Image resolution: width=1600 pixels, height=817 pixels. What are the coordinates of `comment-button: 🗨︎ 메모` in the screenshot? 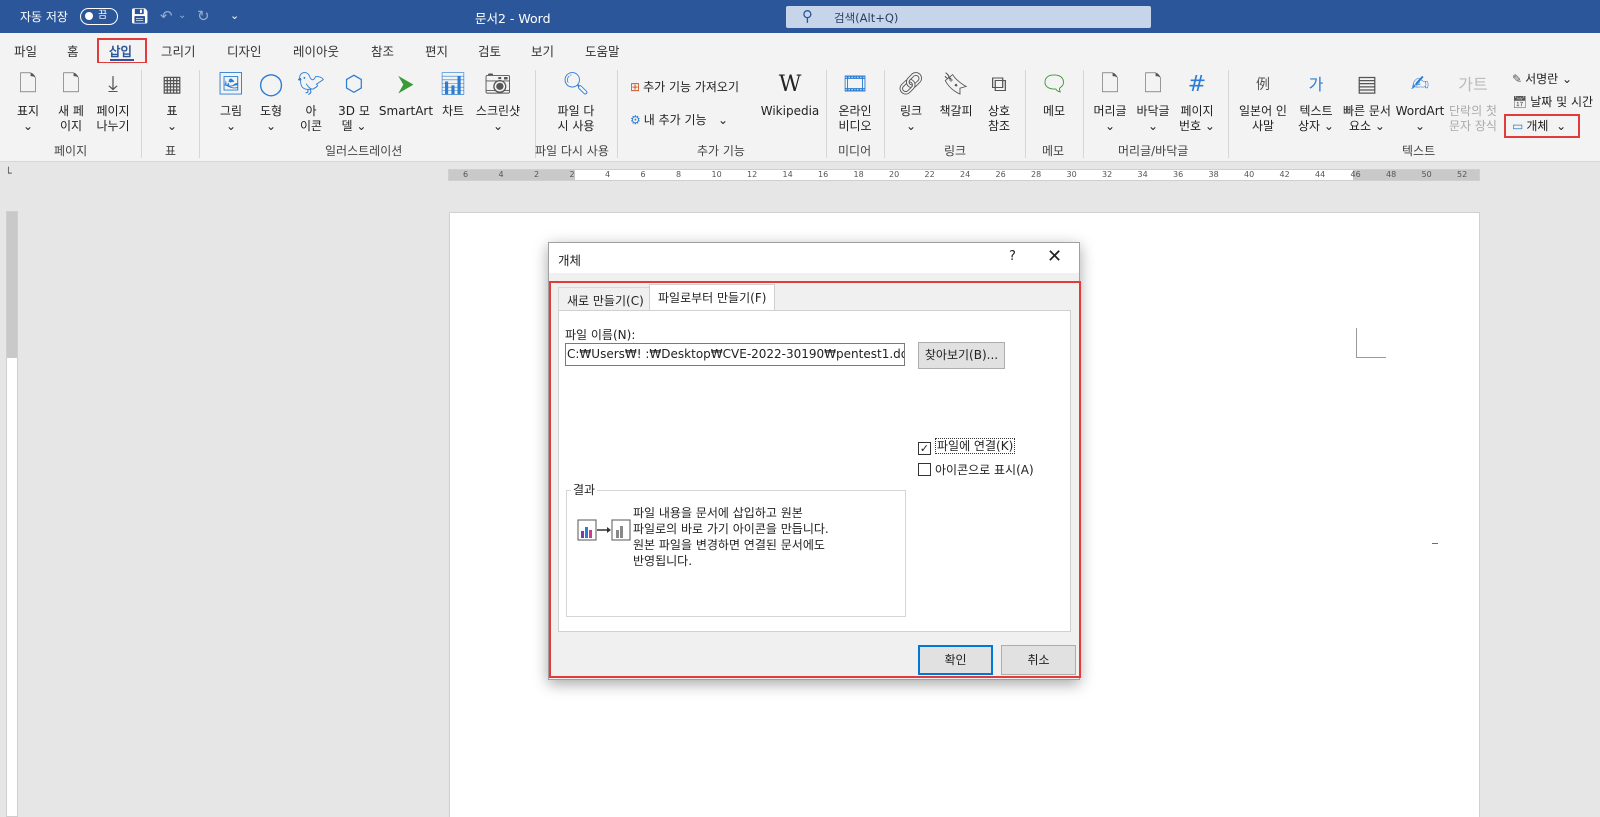 It's located at (1054, 94).